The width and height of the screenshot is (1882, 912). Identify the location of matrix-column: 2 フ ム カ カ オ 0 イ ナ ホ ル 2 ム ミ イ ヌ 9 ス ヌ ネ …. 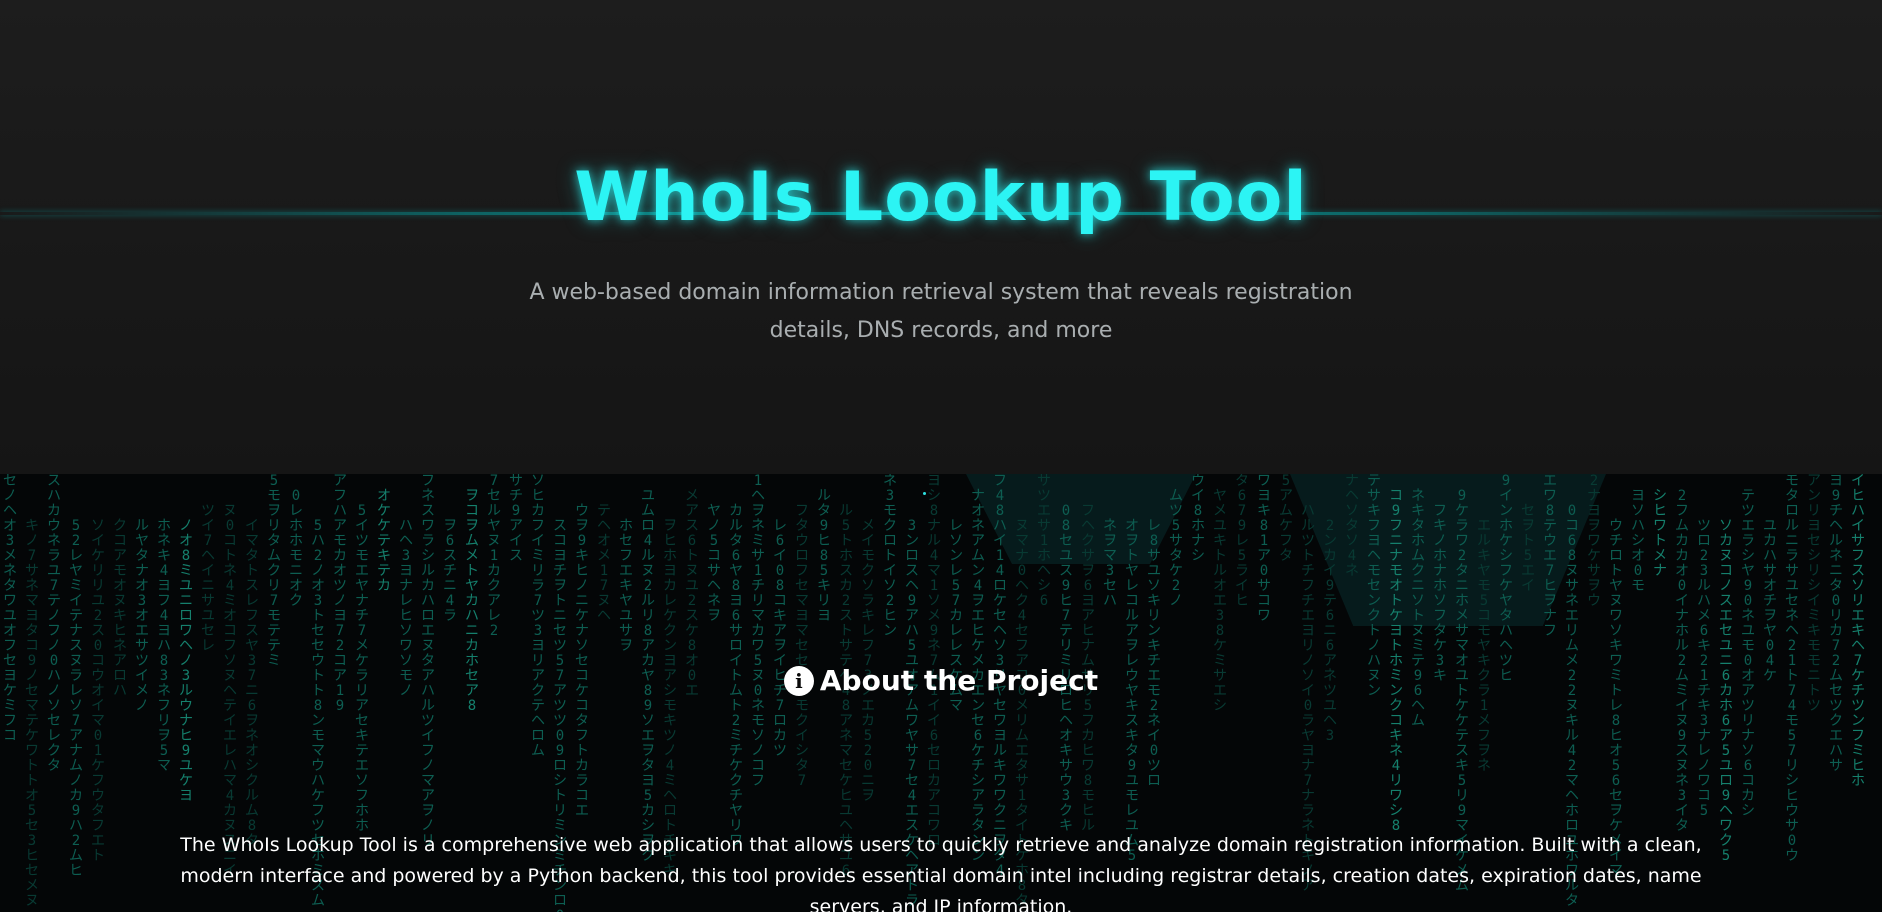
(1682, 661).